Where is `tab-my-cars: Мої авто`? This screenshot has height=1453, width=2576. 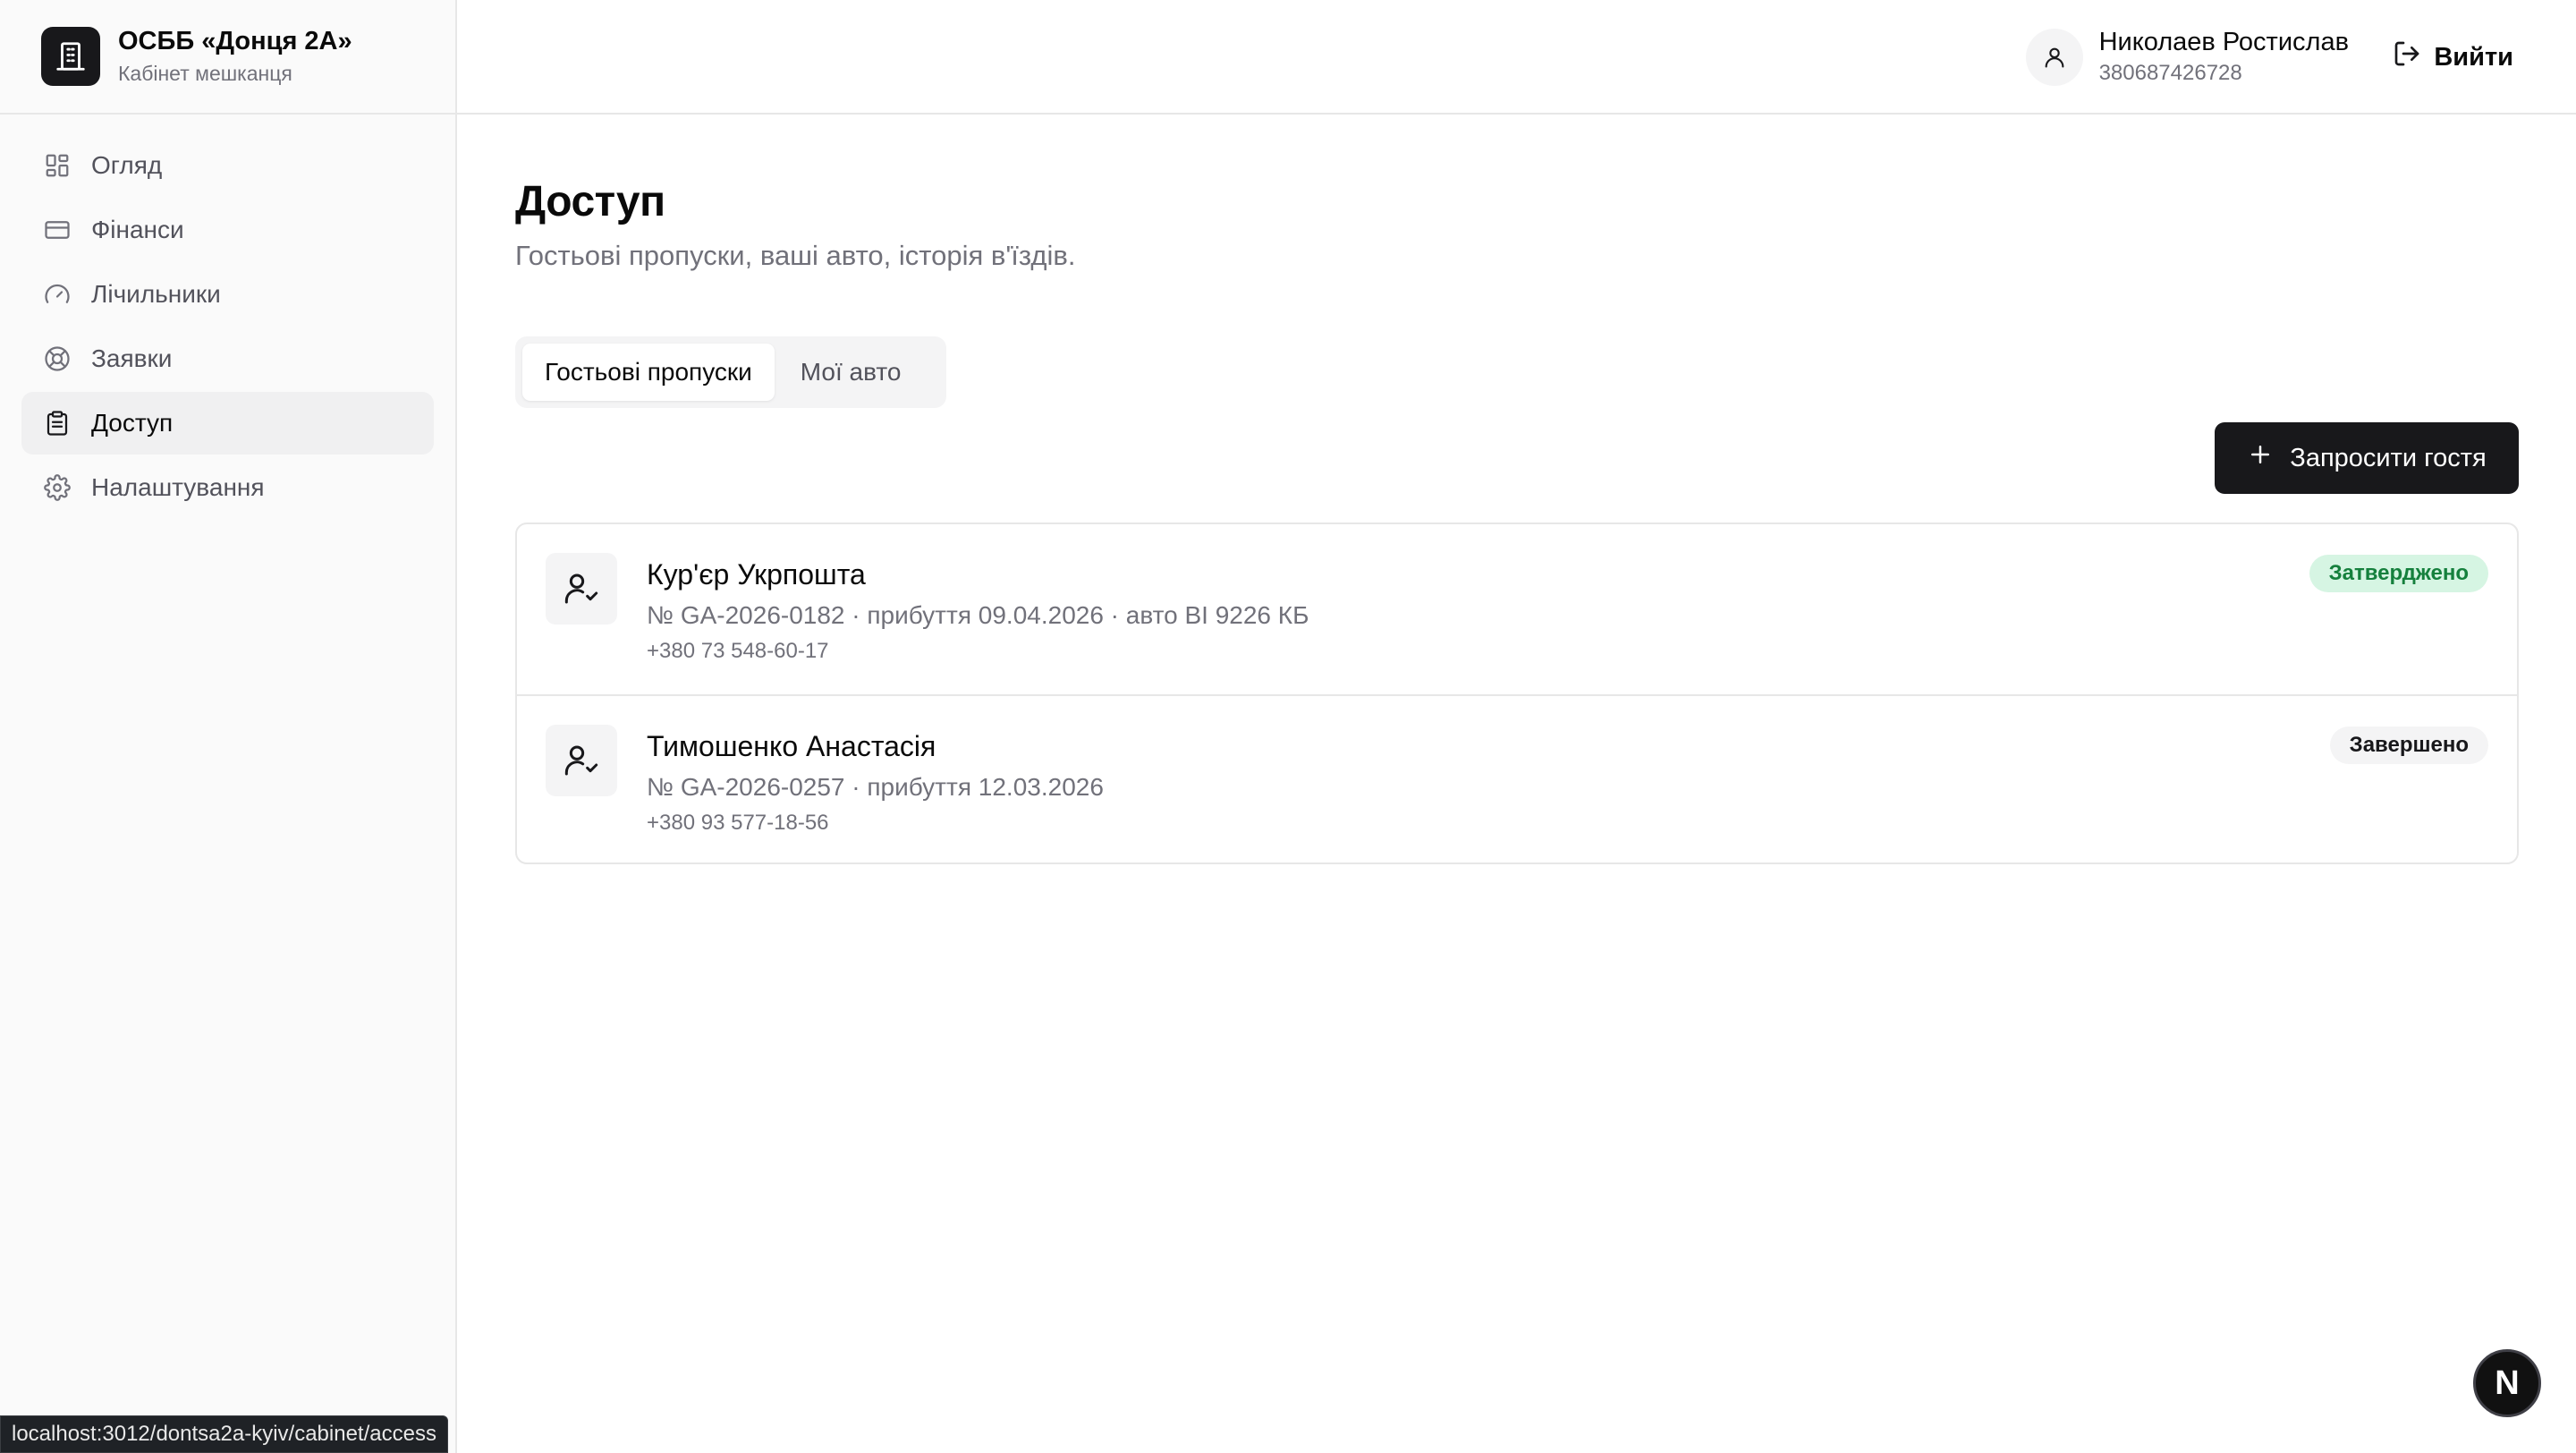 tab-my-cars: Мої авто is located at coordinates (851, 372).